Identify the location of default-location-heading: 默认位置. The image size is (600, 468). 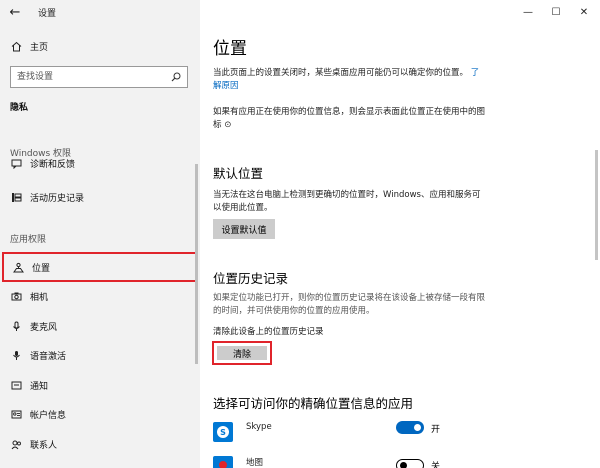
(238, 173).